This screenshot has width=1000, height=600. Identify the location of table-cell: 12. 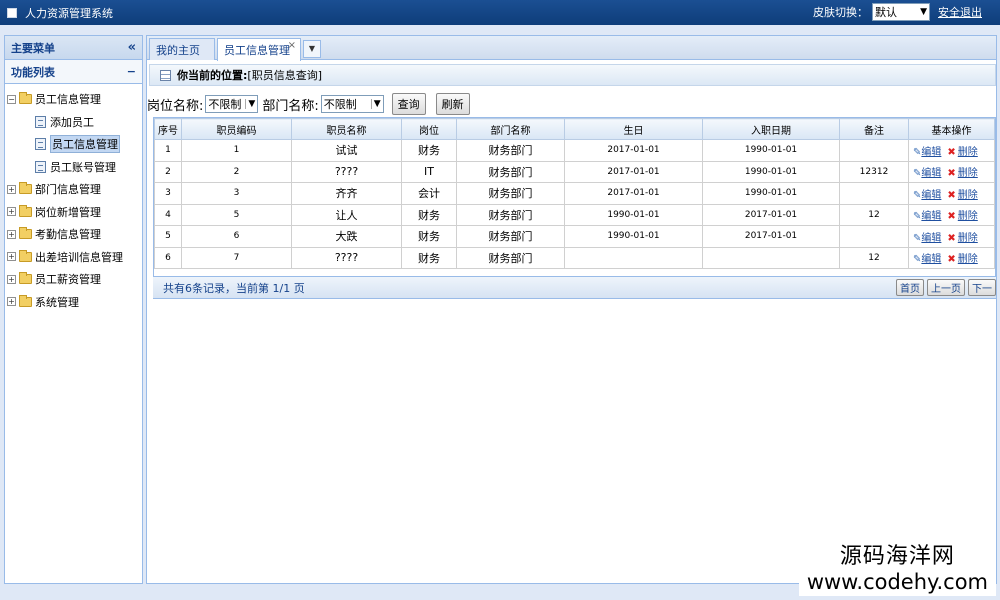
(874, 214).